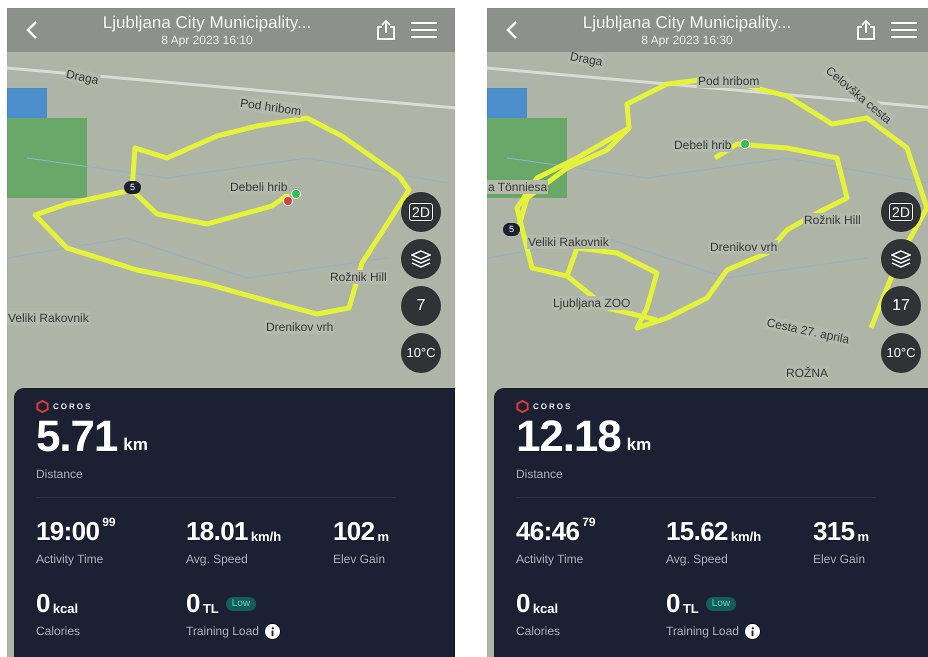 The image size is (928, 657). What do you see at coordinates (548, 531) in the screenshot?
I see `stat-value: 46:46` at bounding box center [548, 531].